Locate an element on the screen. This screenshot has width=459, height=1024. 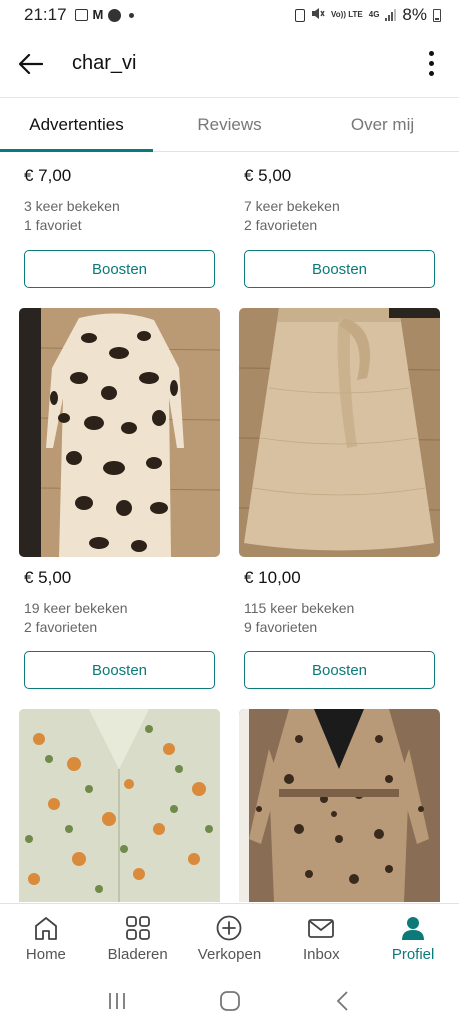
nav-verkopen-label: Verkopen is located at coordinates (229, 954).